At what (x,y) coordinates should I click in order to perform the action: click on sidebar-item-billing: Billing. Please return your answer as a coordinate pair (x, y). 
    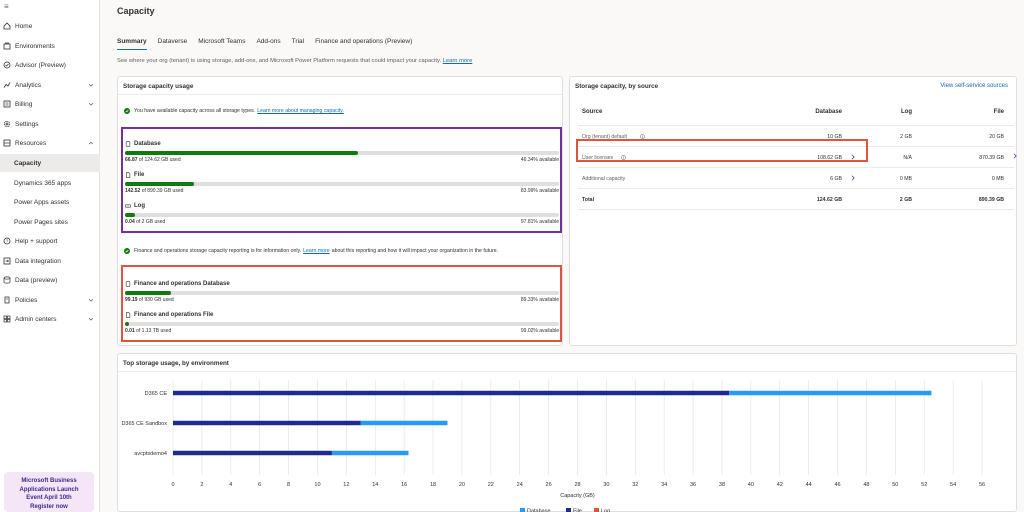
    Looking at the image, I should click on (50, 104).